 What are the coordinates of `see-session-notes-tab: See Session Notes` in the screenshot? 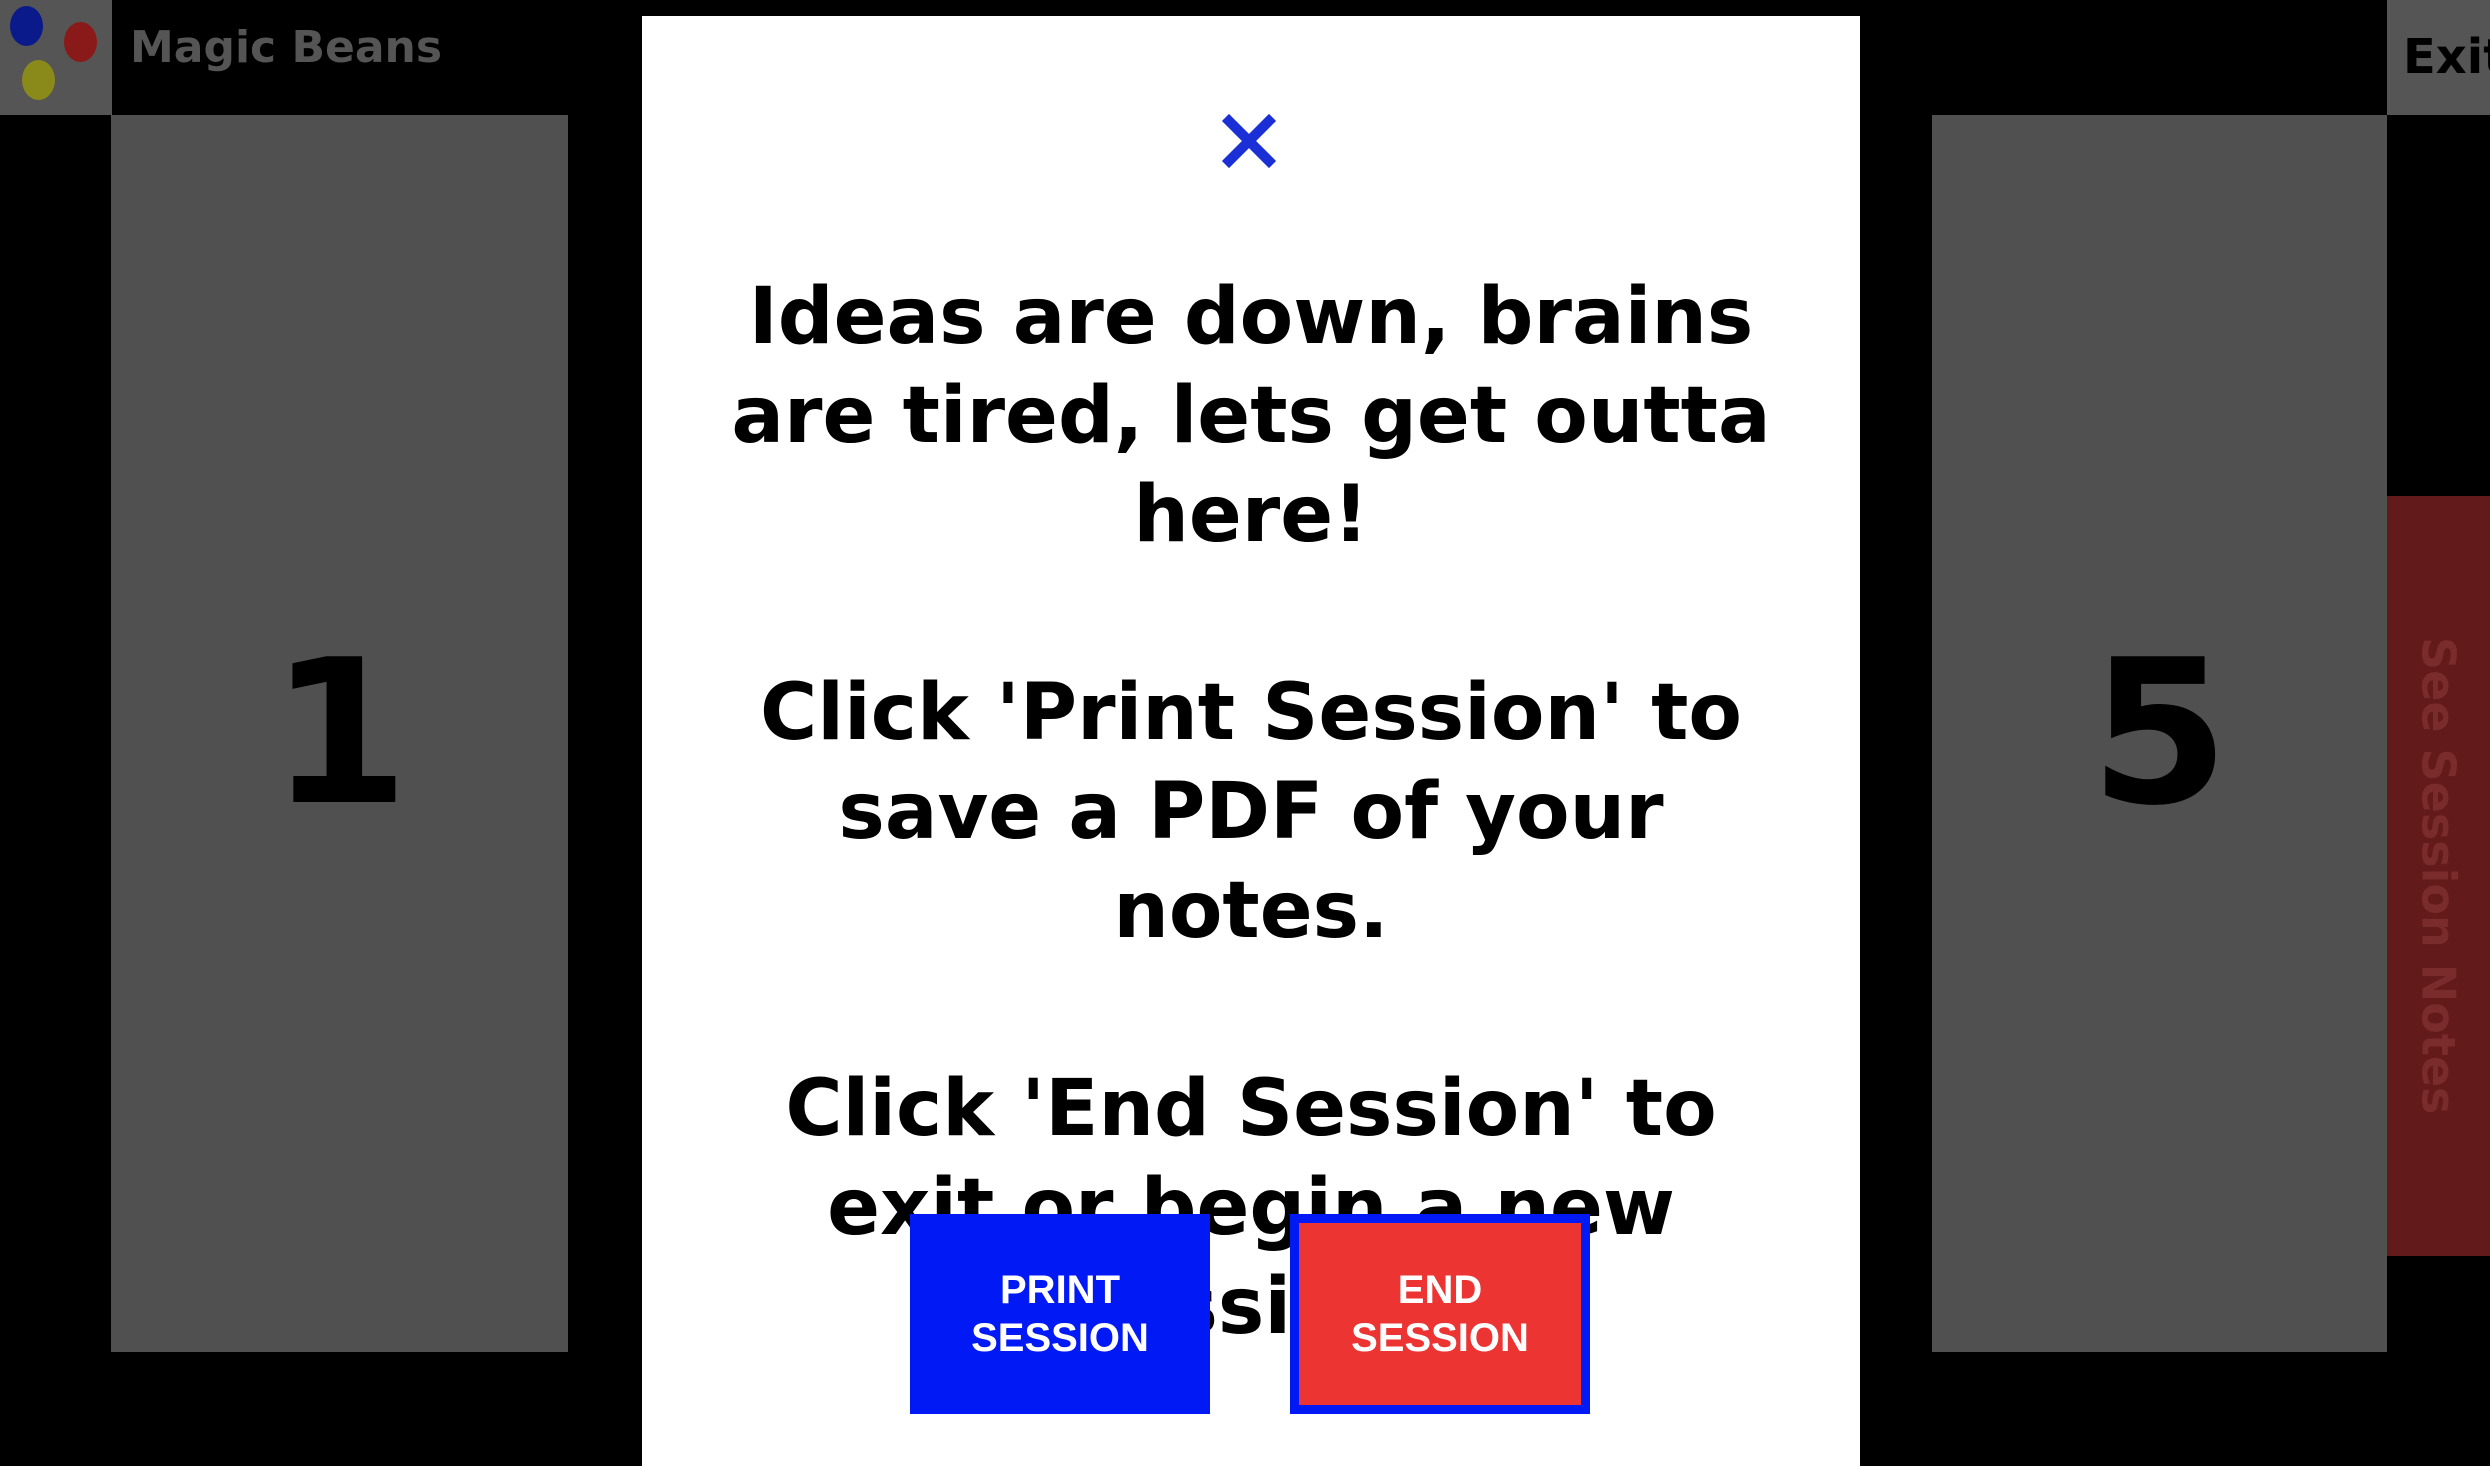 It's located at (2438, 876).